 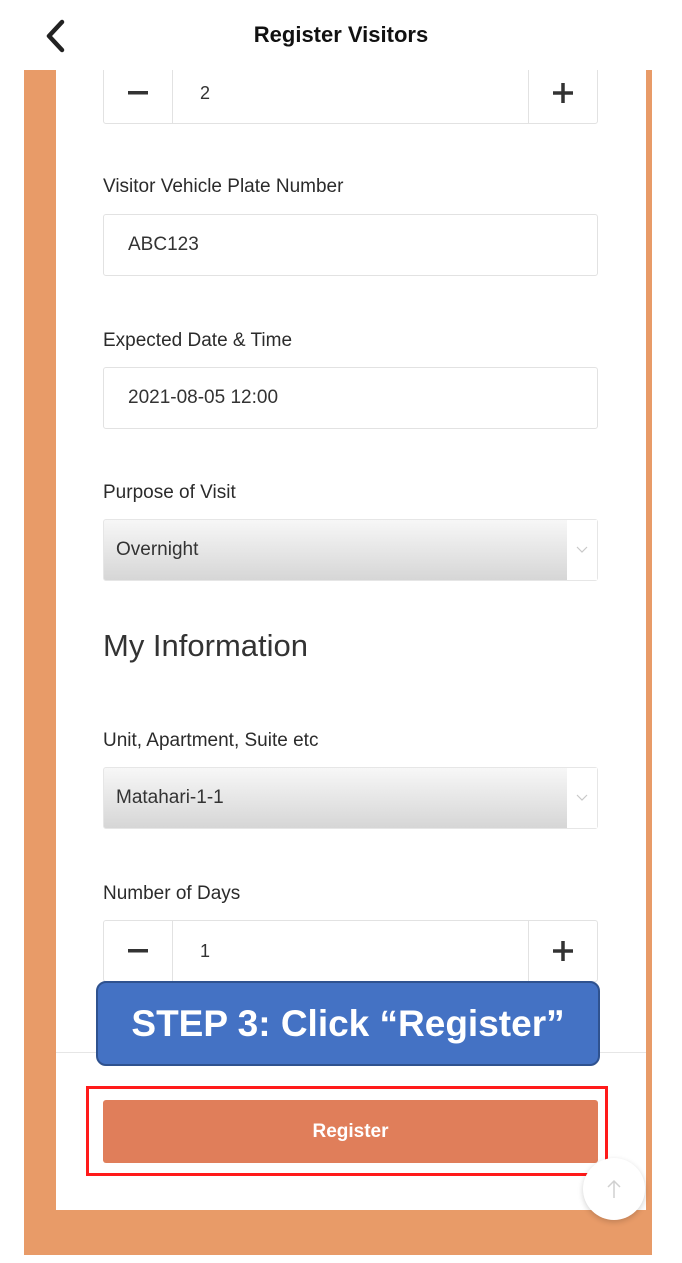 What do you see at coordinates (223, 186) in the screenshot?
I see `vehicle-plate-label: Visitor Vehicle Plate Number` at bounding box center [223, 186].